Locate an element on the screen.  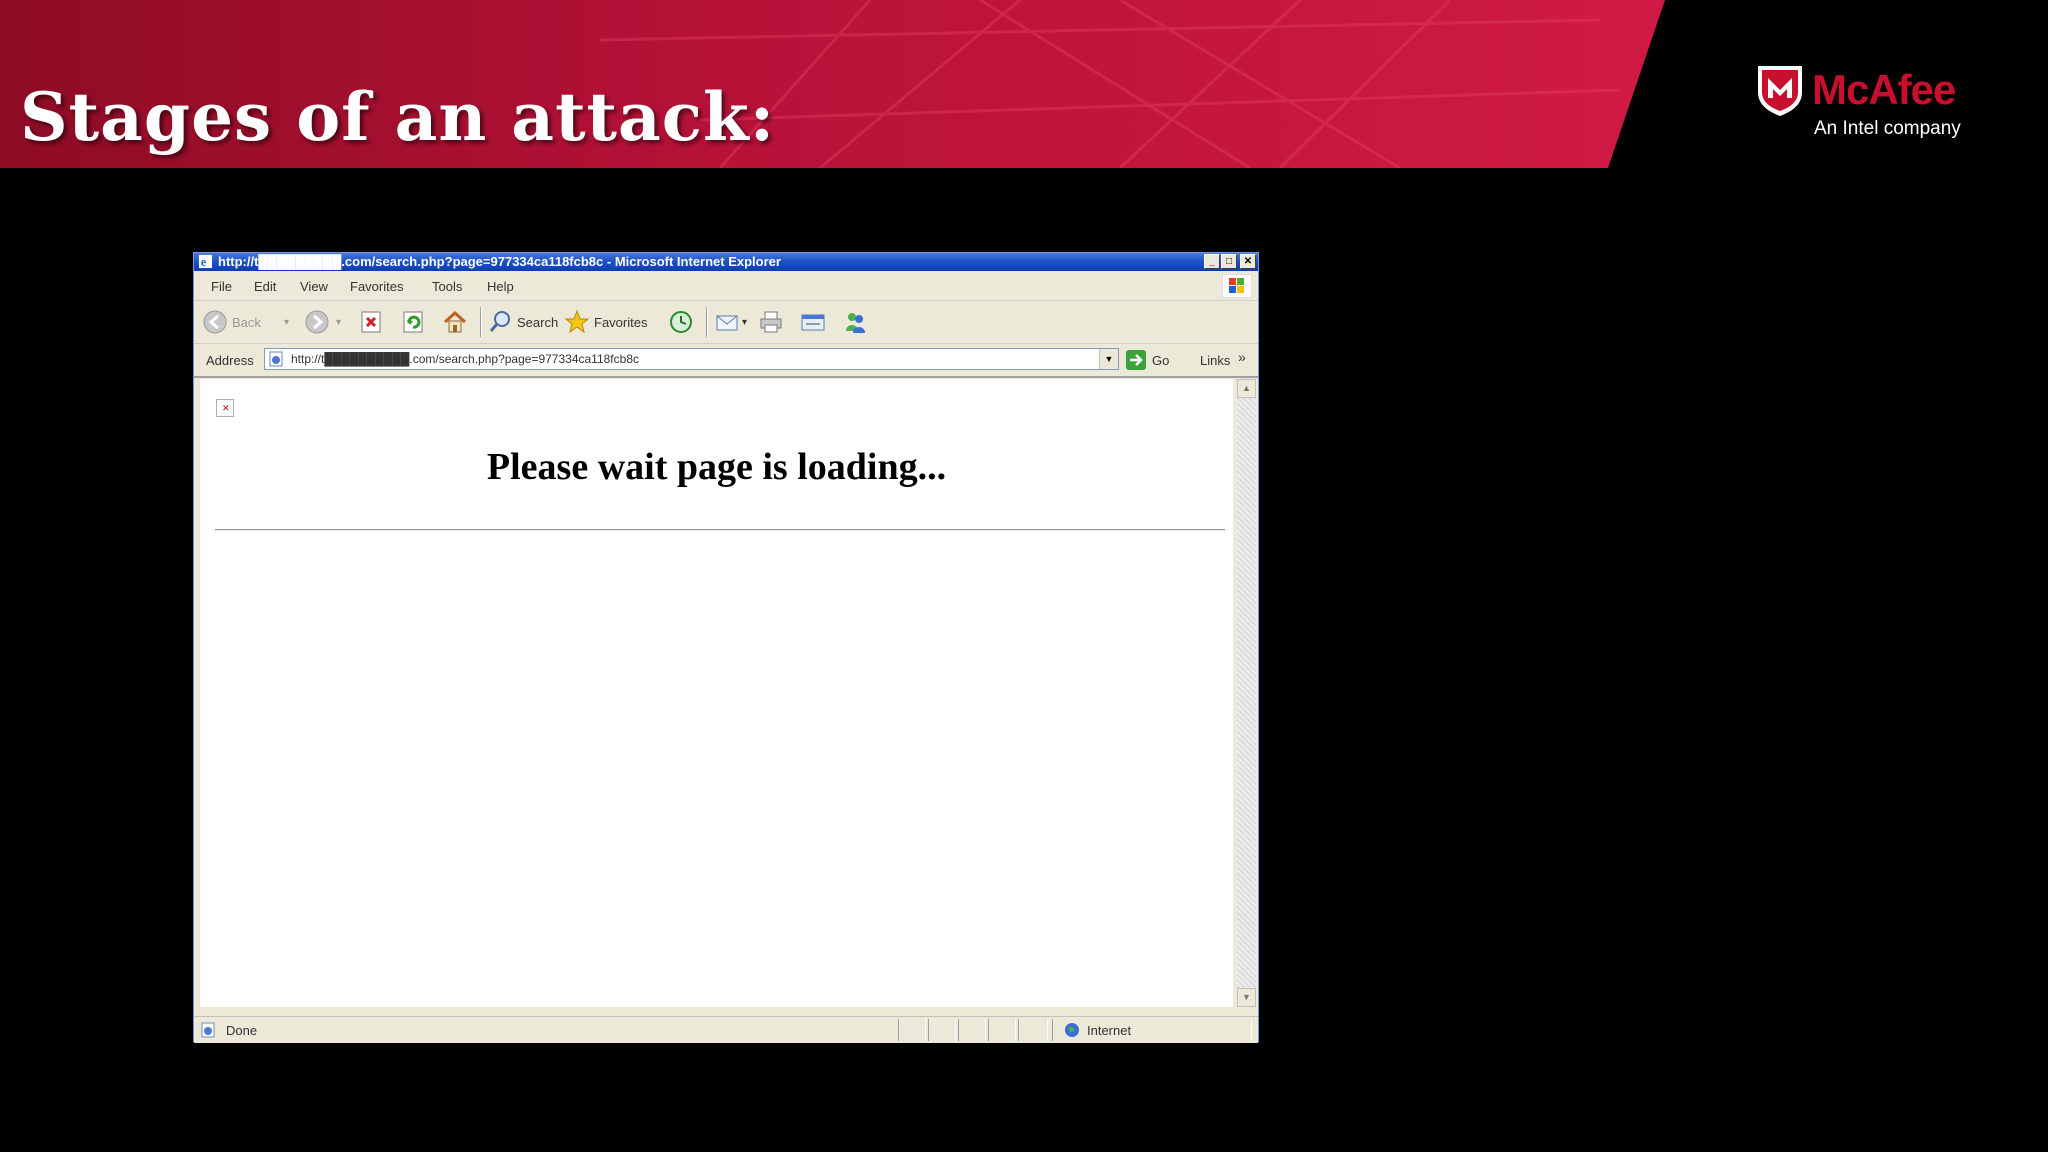
horizontal-rule is located at coordinates (720, 530).